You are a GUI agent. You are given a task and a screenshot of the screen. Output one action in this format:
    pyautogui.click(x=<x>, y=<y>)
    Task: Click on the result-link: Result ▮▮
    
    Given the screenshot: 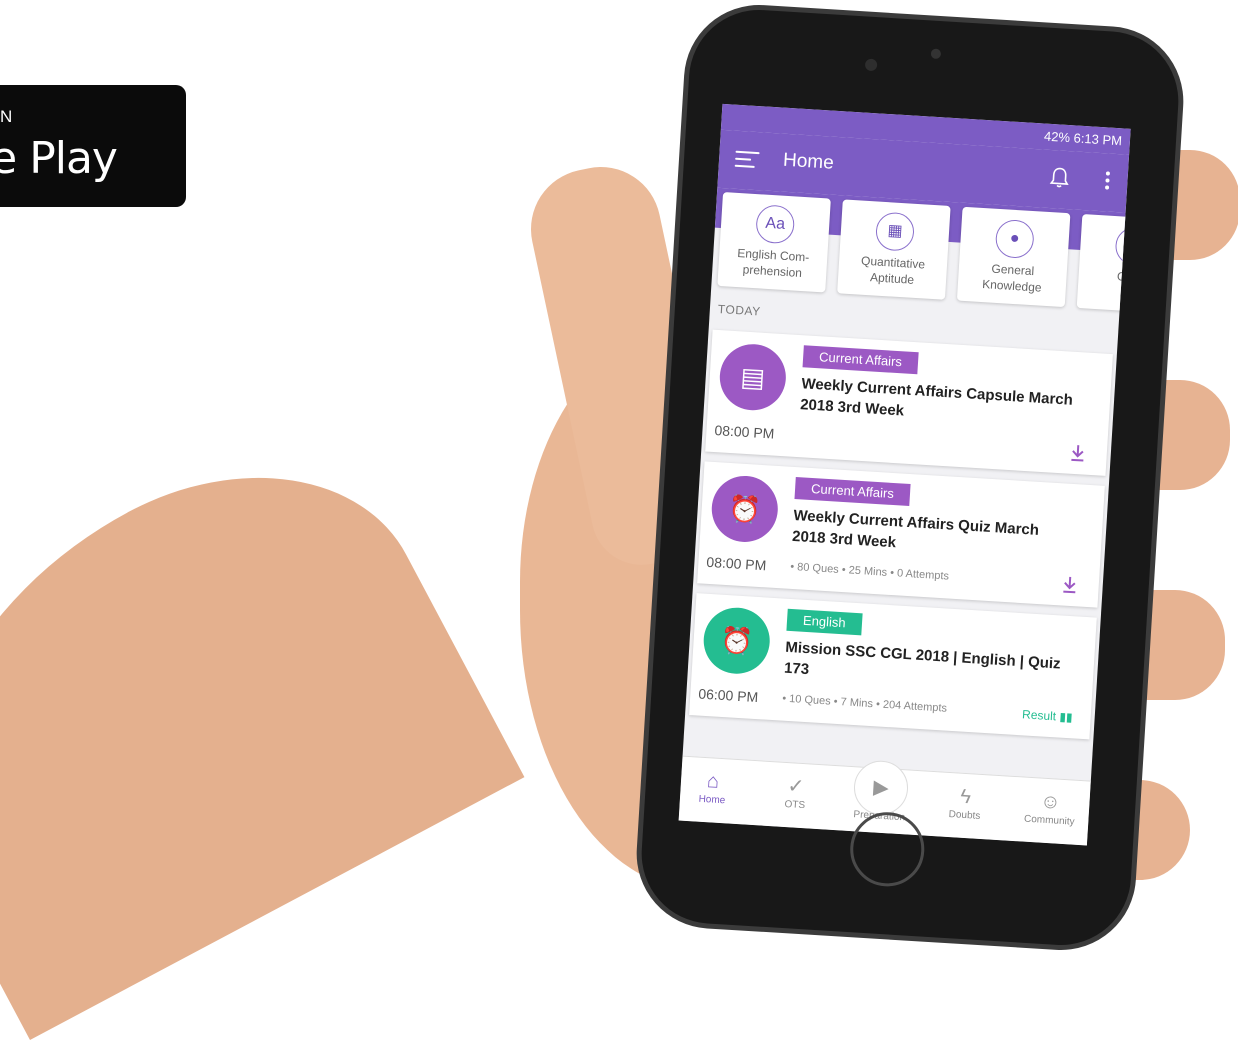 What is the action you would take?
    pyautogui.click(x=1047, y=715)
    